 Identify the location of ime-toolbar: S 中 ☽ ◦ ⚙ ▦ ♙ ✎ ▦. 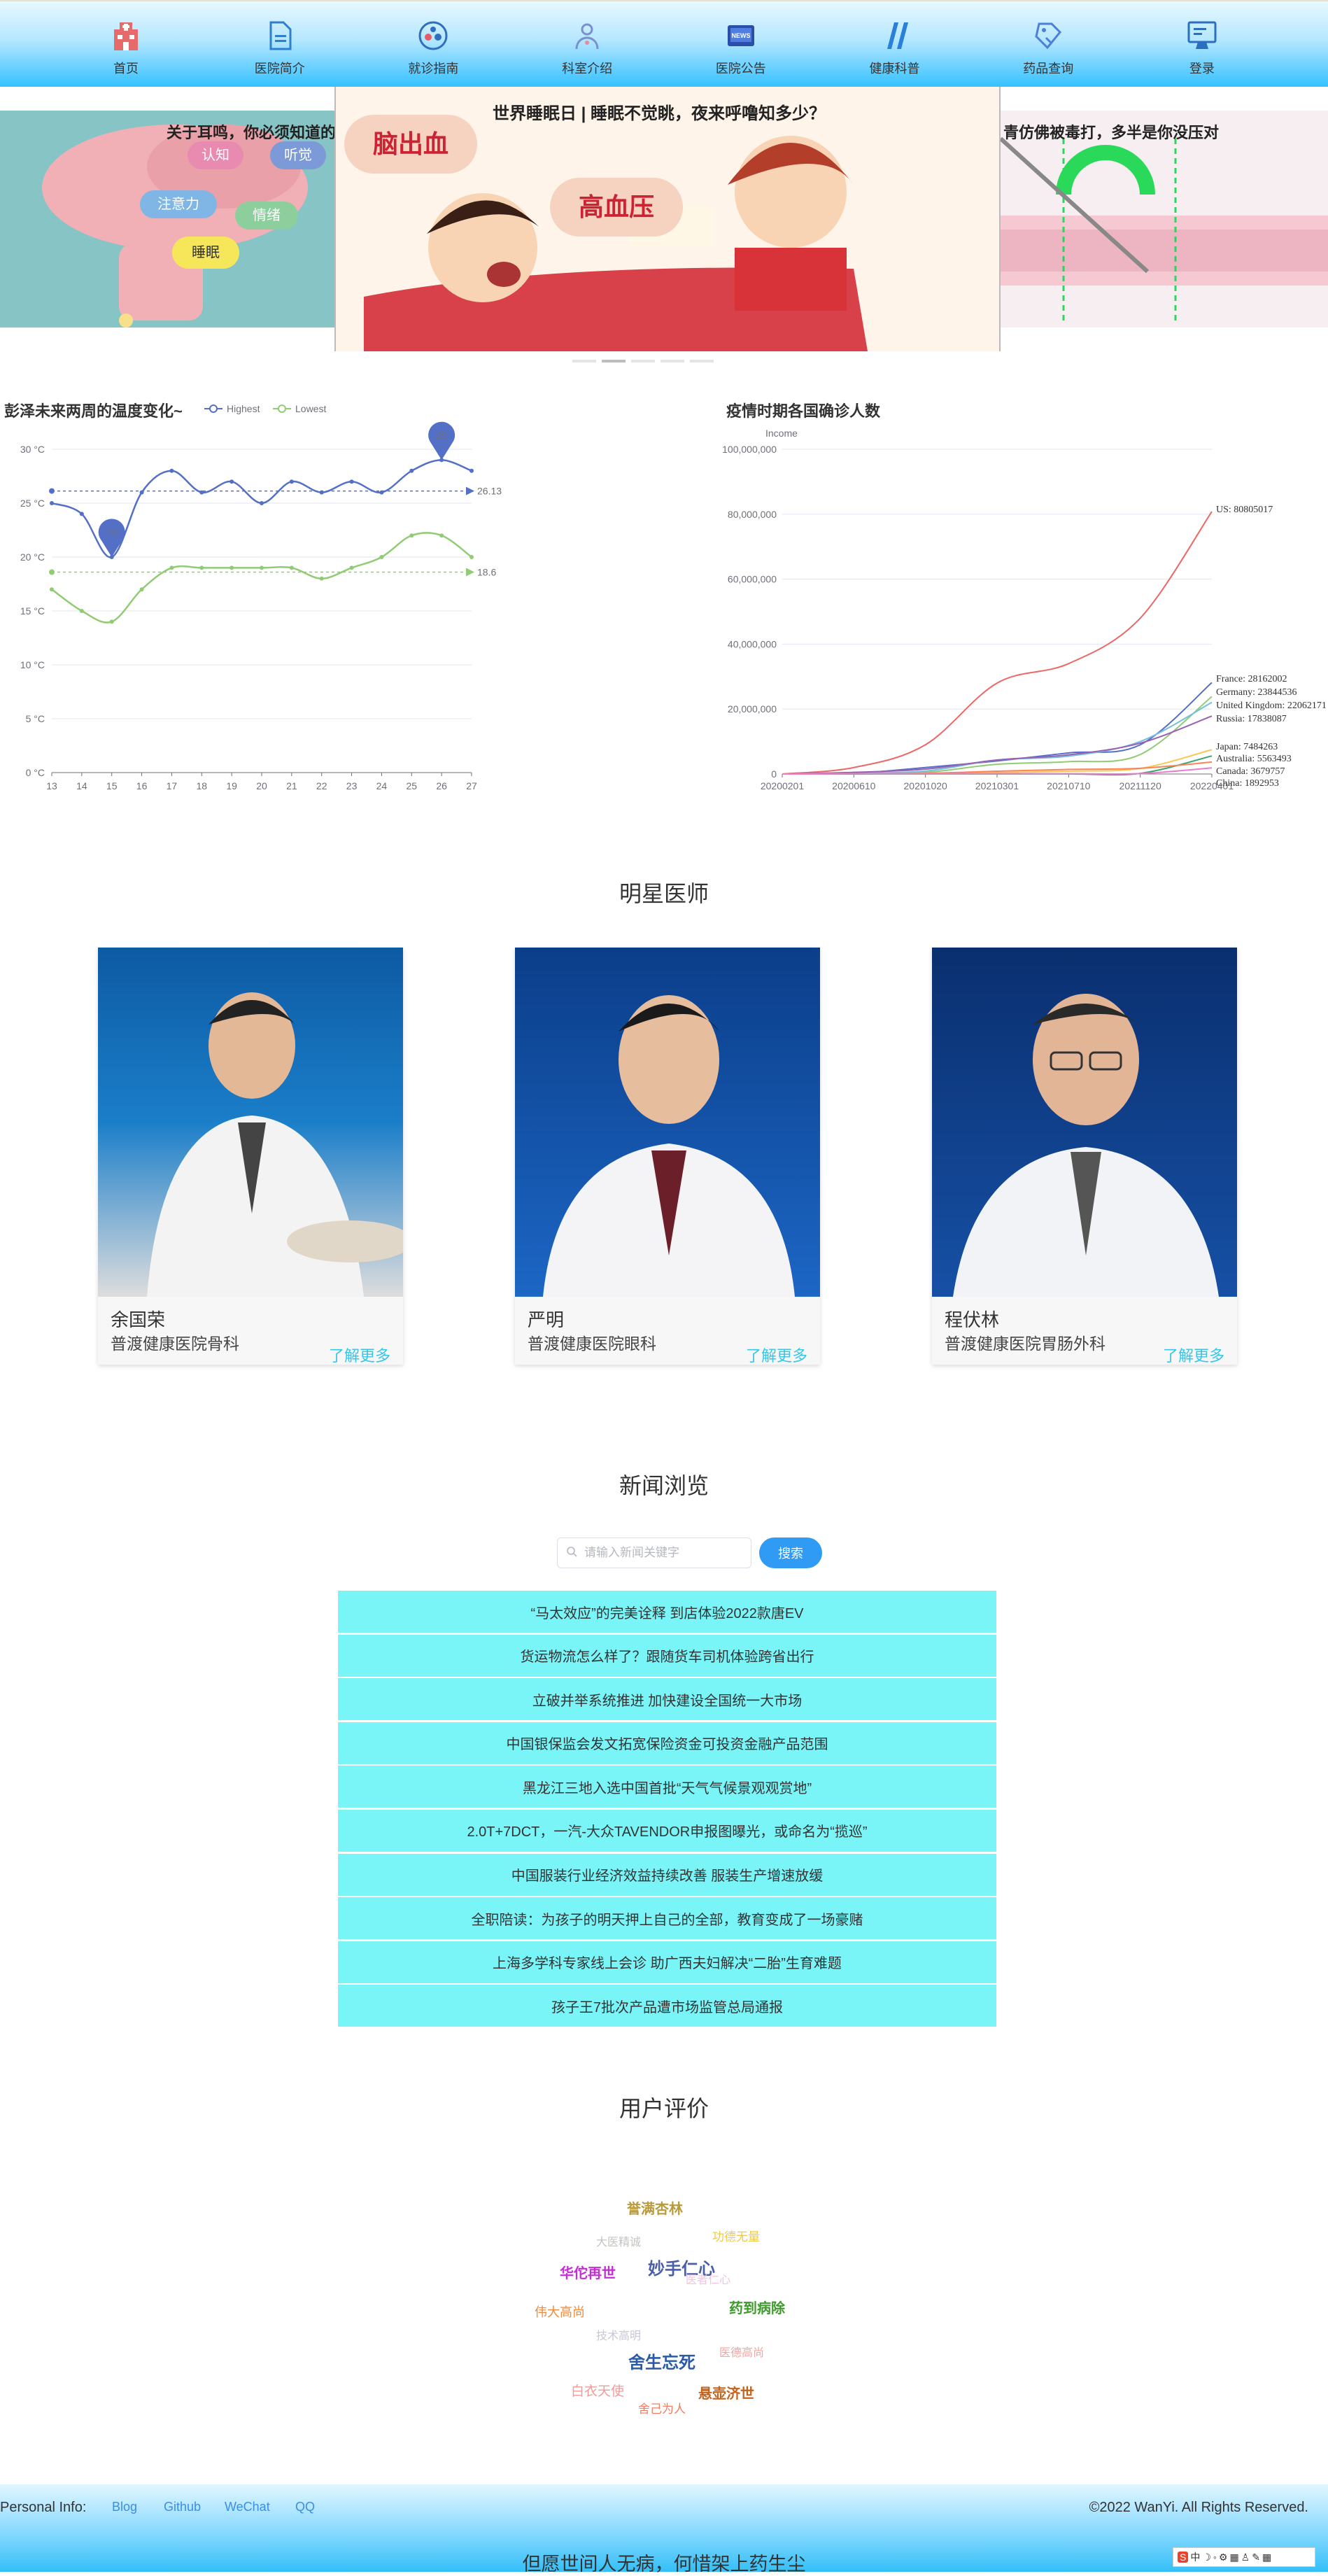
(1244, 2557).